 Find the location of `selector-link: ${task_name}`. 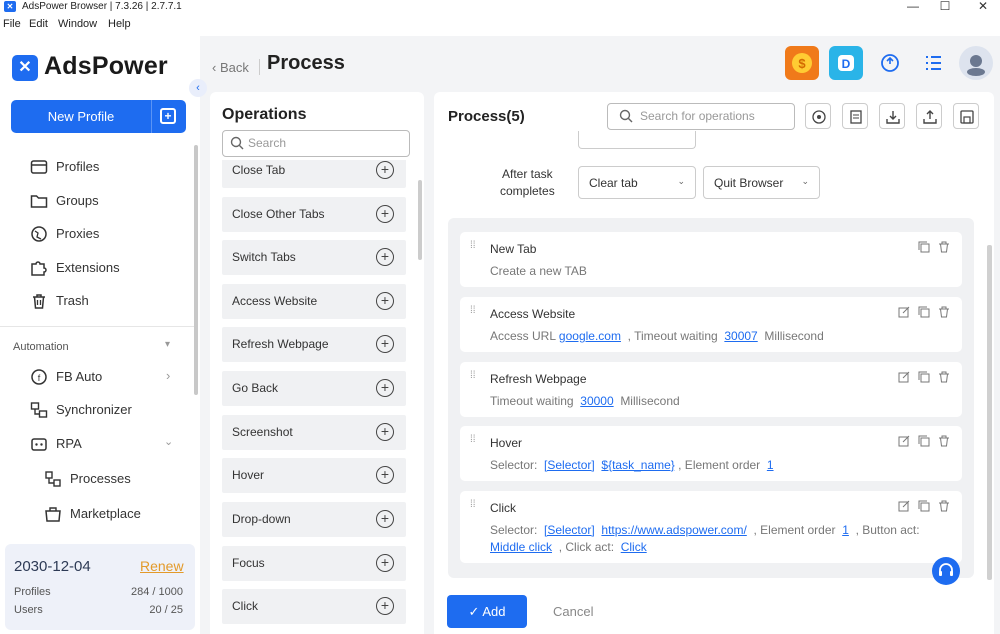

selector-link: ${task_name} is located at coordinates (637, 465).